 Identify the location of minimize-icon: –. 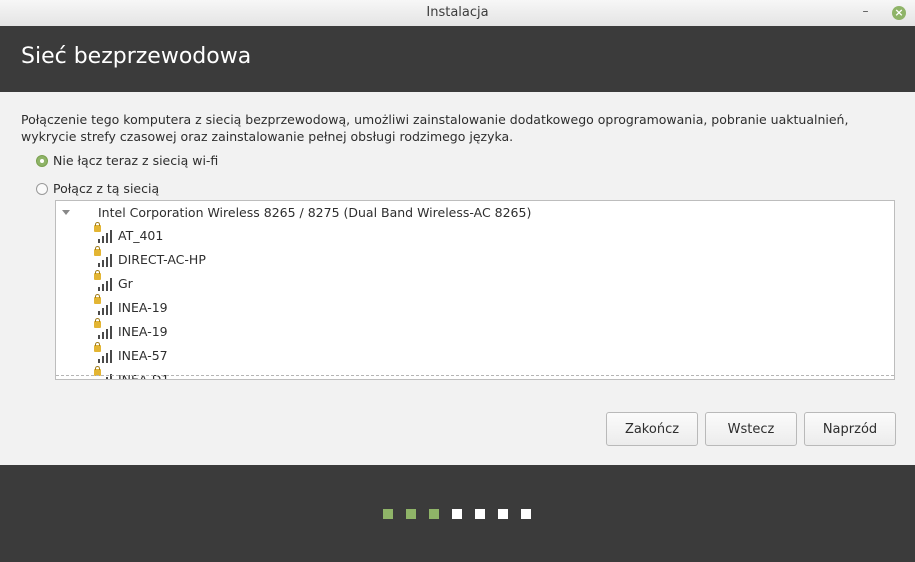
(865, 11).